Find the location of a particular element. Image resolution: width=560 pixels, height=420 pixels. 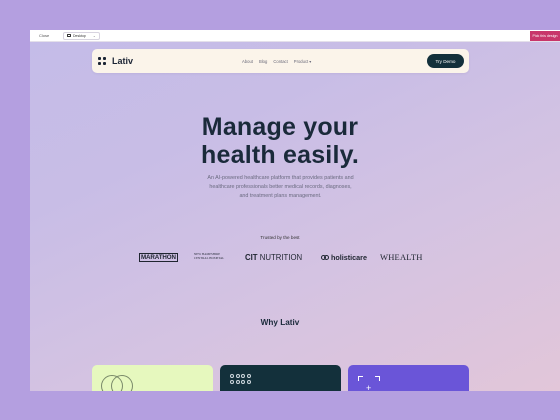

hero-subtitle-line: and treatment plans management. is located at coordinates (280, 196).